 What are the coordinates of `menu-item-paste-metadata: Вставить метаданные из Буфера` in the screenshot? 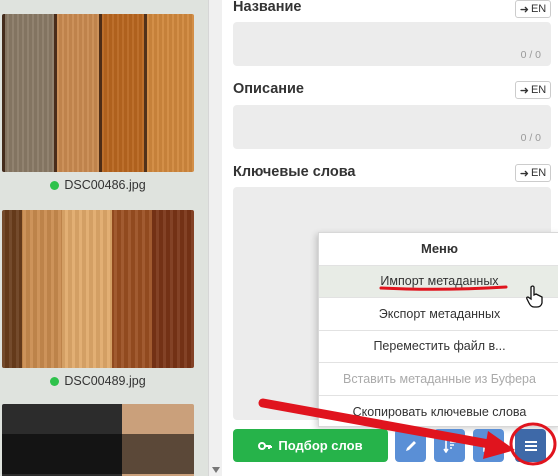 It's located at (438, 379).